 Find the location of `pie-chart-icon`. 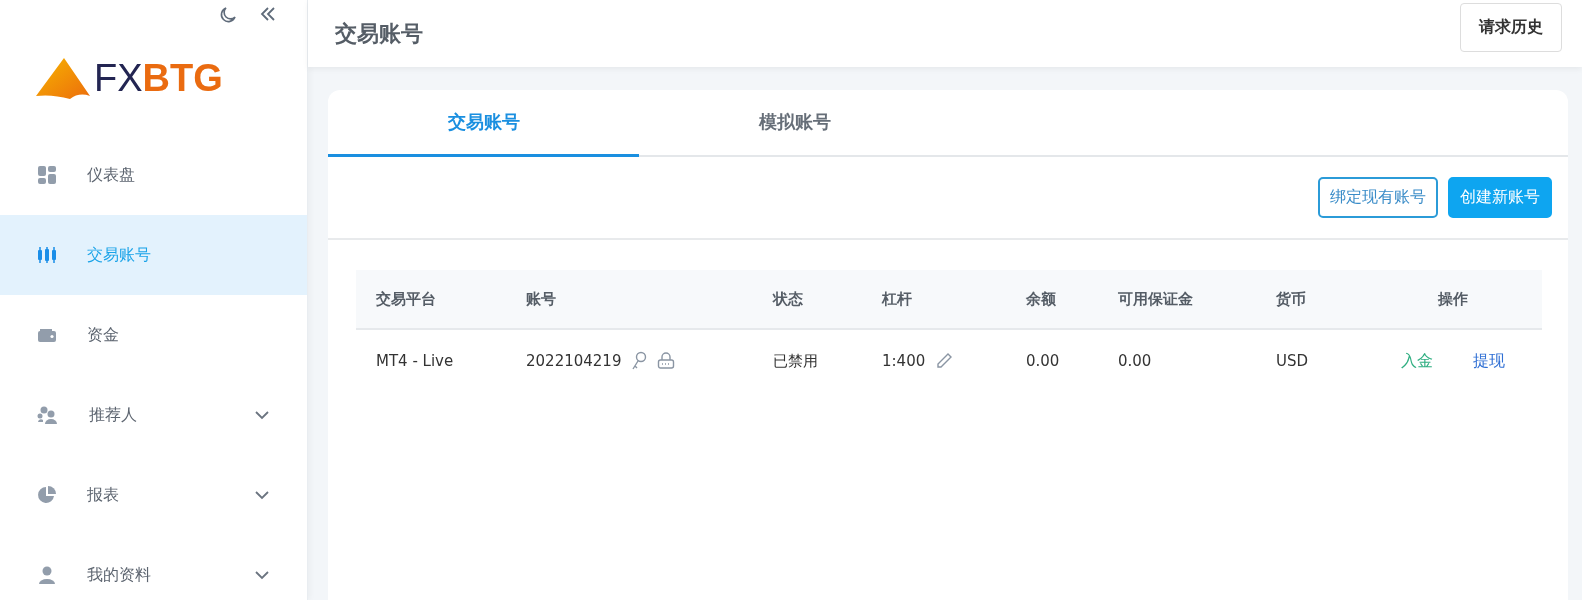

pie-chart-icon is located at coordinates (47, 495).